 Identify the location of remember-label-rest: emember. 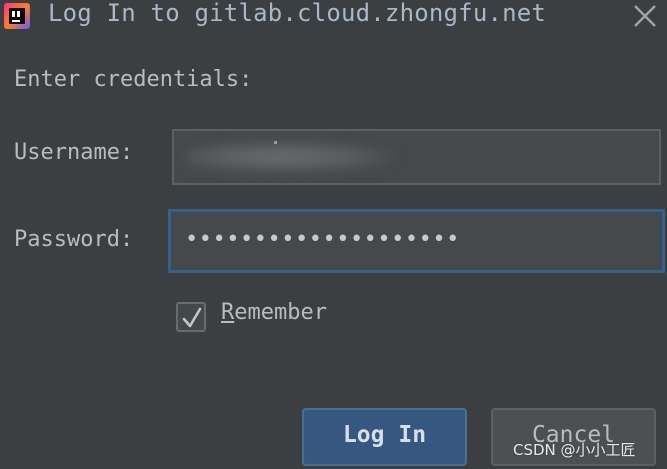
(280, 312).